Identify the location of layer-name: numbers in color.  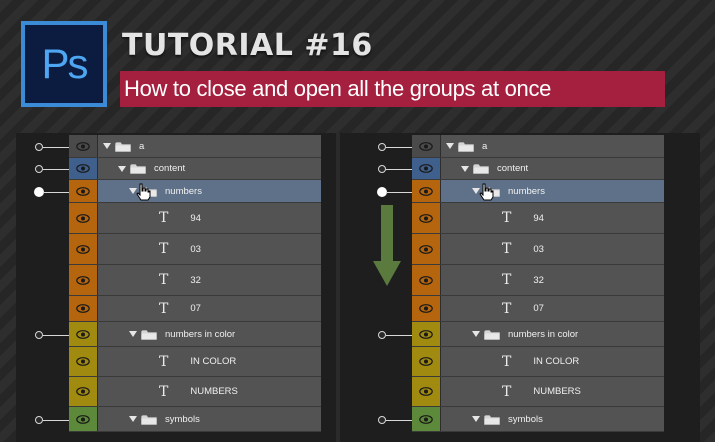
(200, 334).